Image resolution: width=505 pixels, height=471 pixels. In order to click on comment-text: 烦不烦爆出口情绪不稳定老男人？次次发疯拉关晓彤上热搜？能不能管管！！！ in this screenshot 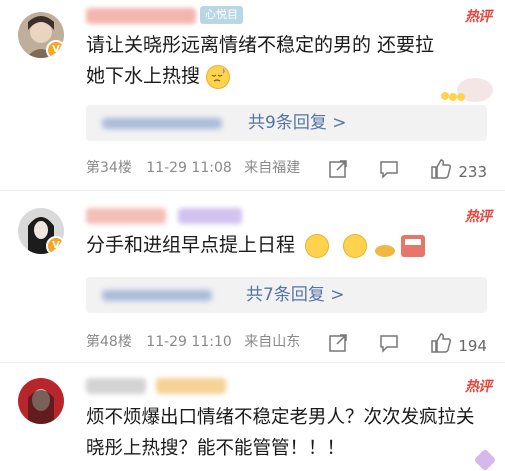, I will do `click(287, 433)`.